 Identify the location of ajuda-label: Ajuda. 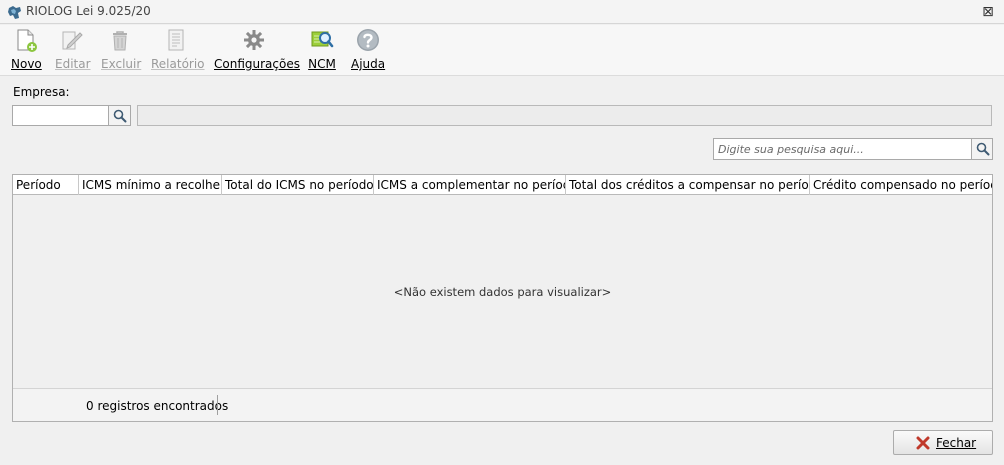
(368, 64).